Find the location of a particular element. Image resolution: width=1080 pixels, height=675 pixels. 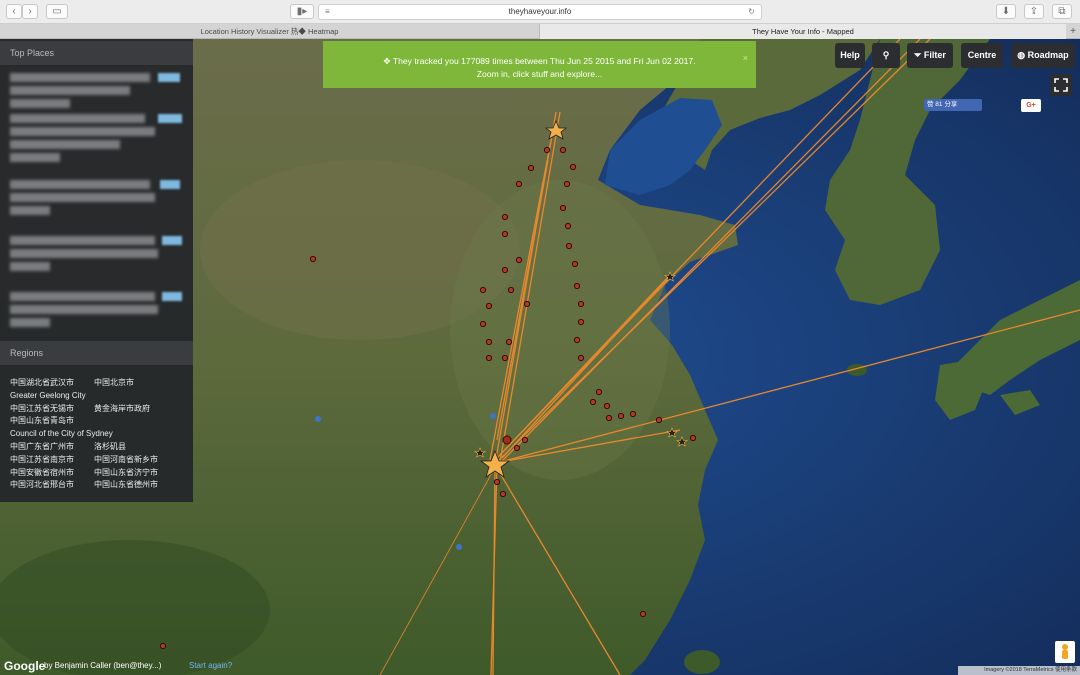

back-button: ‹ is located at coordinates (14, 11).